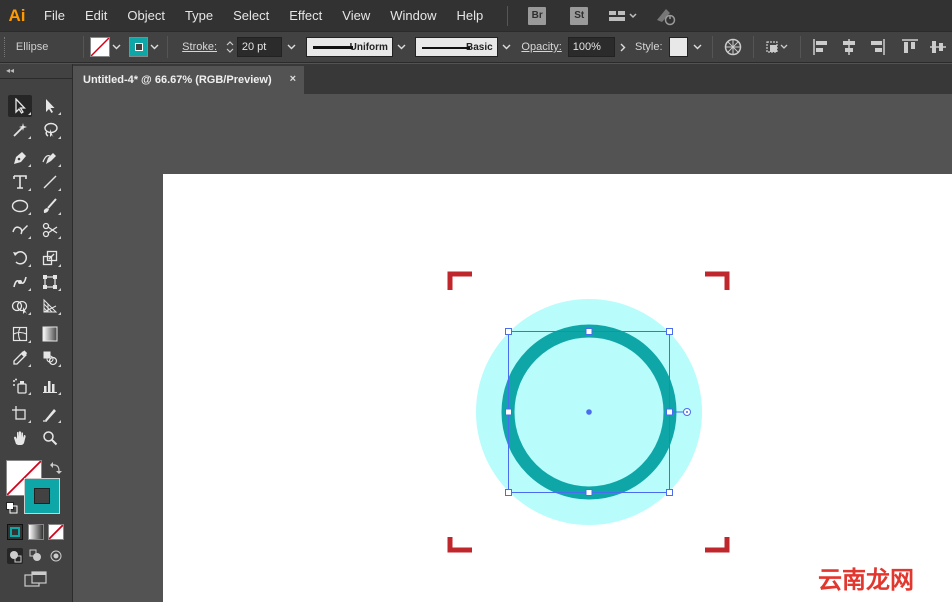  Describe the element at coordinates (305, 15) in the screenshot. I see `menu-effect: Effect` at that location.